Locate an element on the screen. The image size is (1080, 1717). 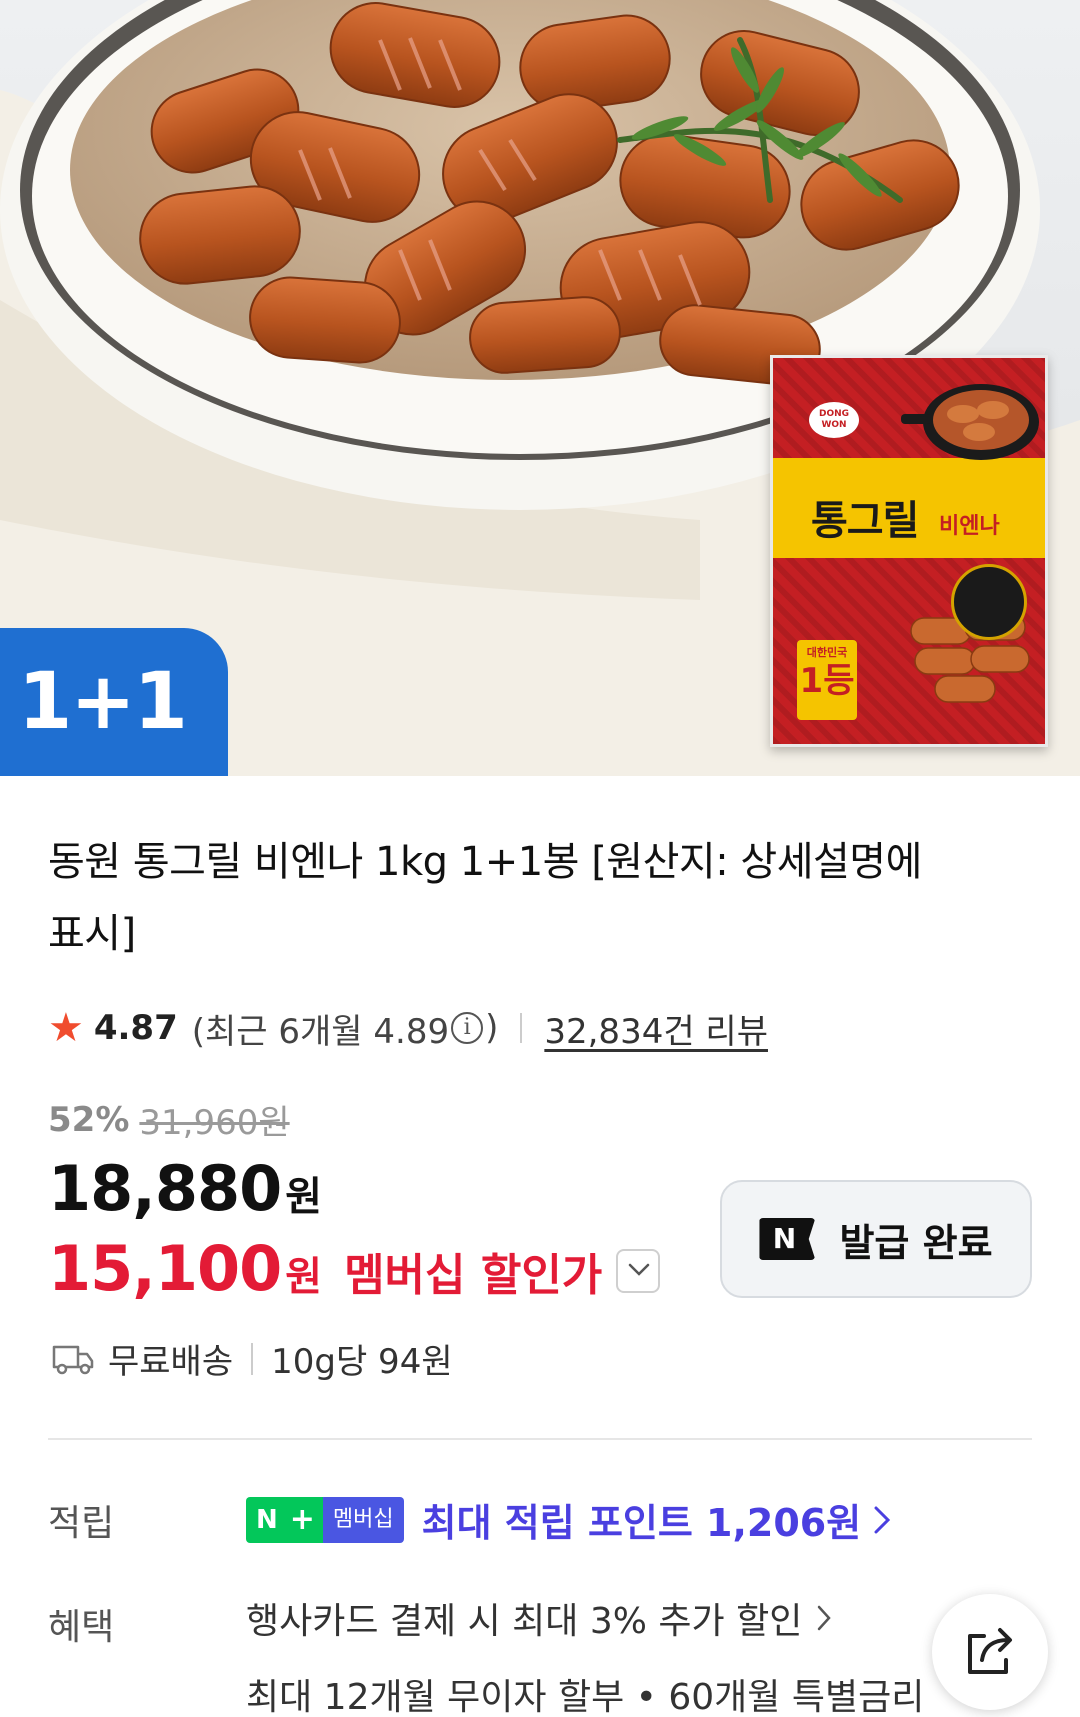
naver-pay-icon: N is located at coordinates (787, 1239).